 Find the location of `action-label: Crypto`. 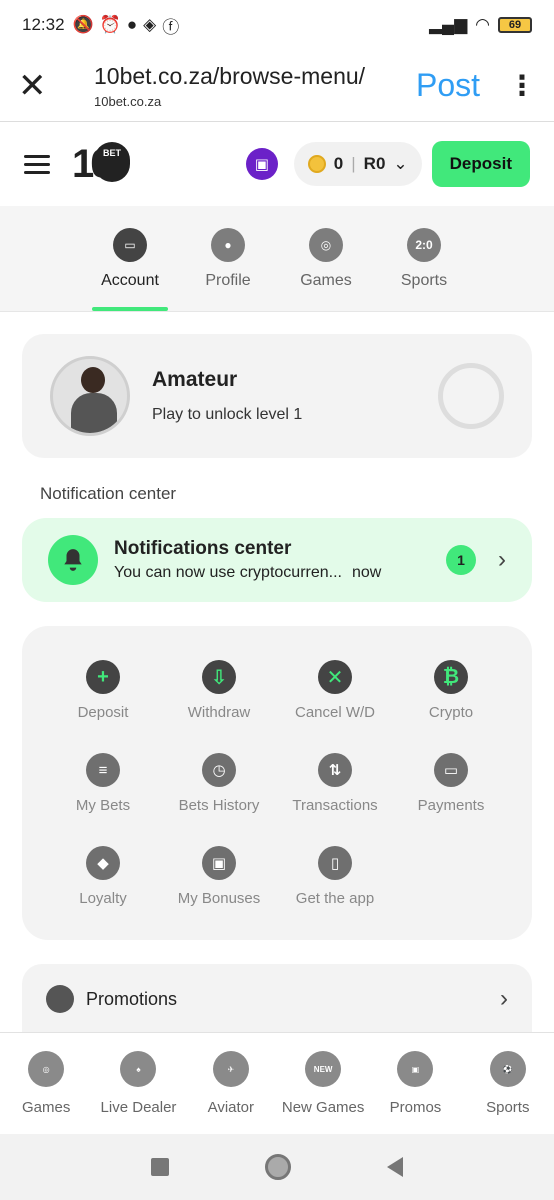

action-label: Crypto is located at coordinates (451, 712).